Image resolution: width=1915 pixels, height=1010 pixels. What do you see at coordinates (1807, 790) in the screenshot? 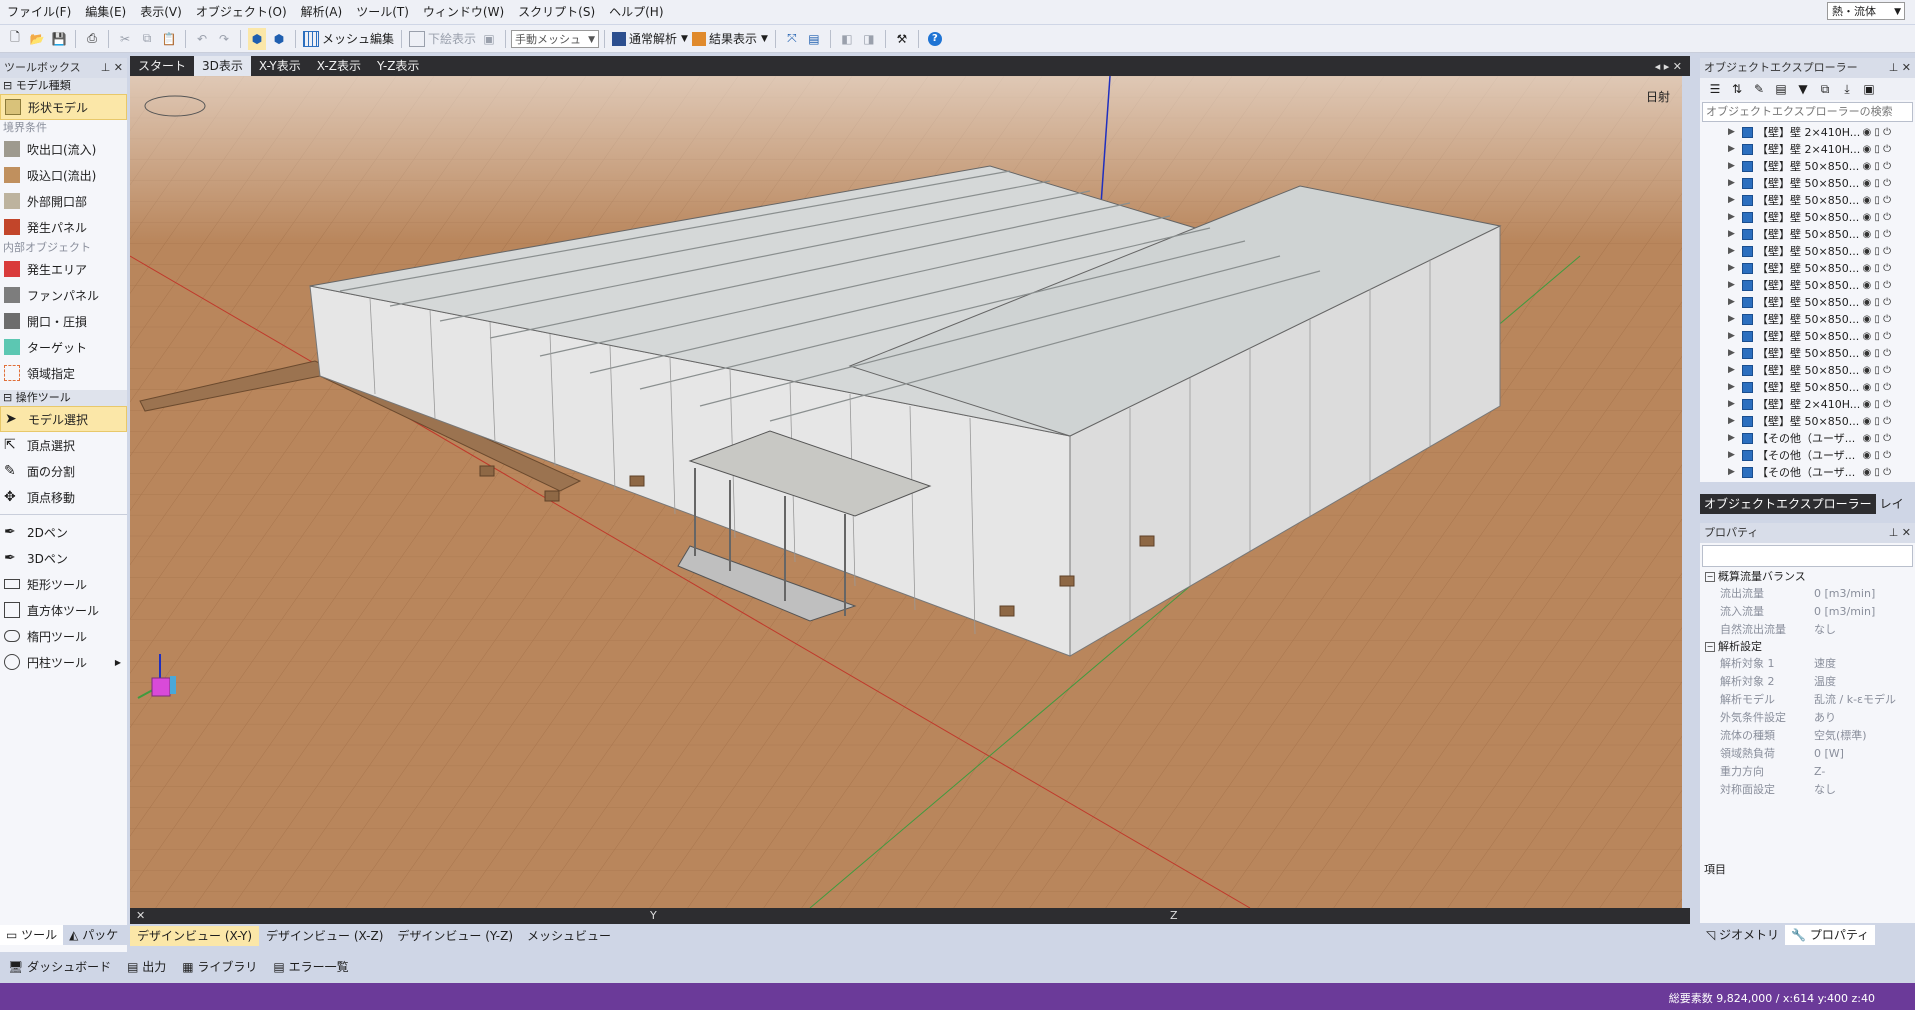
I see `property-row: 対称面設定 なし` at bounding box center [1807, 790].